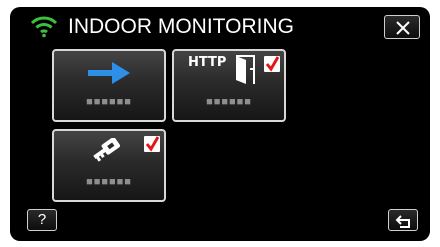  Describe the element at coordinates (207, 62) in the screenshot. I see `http-label: HTTP` at that location.